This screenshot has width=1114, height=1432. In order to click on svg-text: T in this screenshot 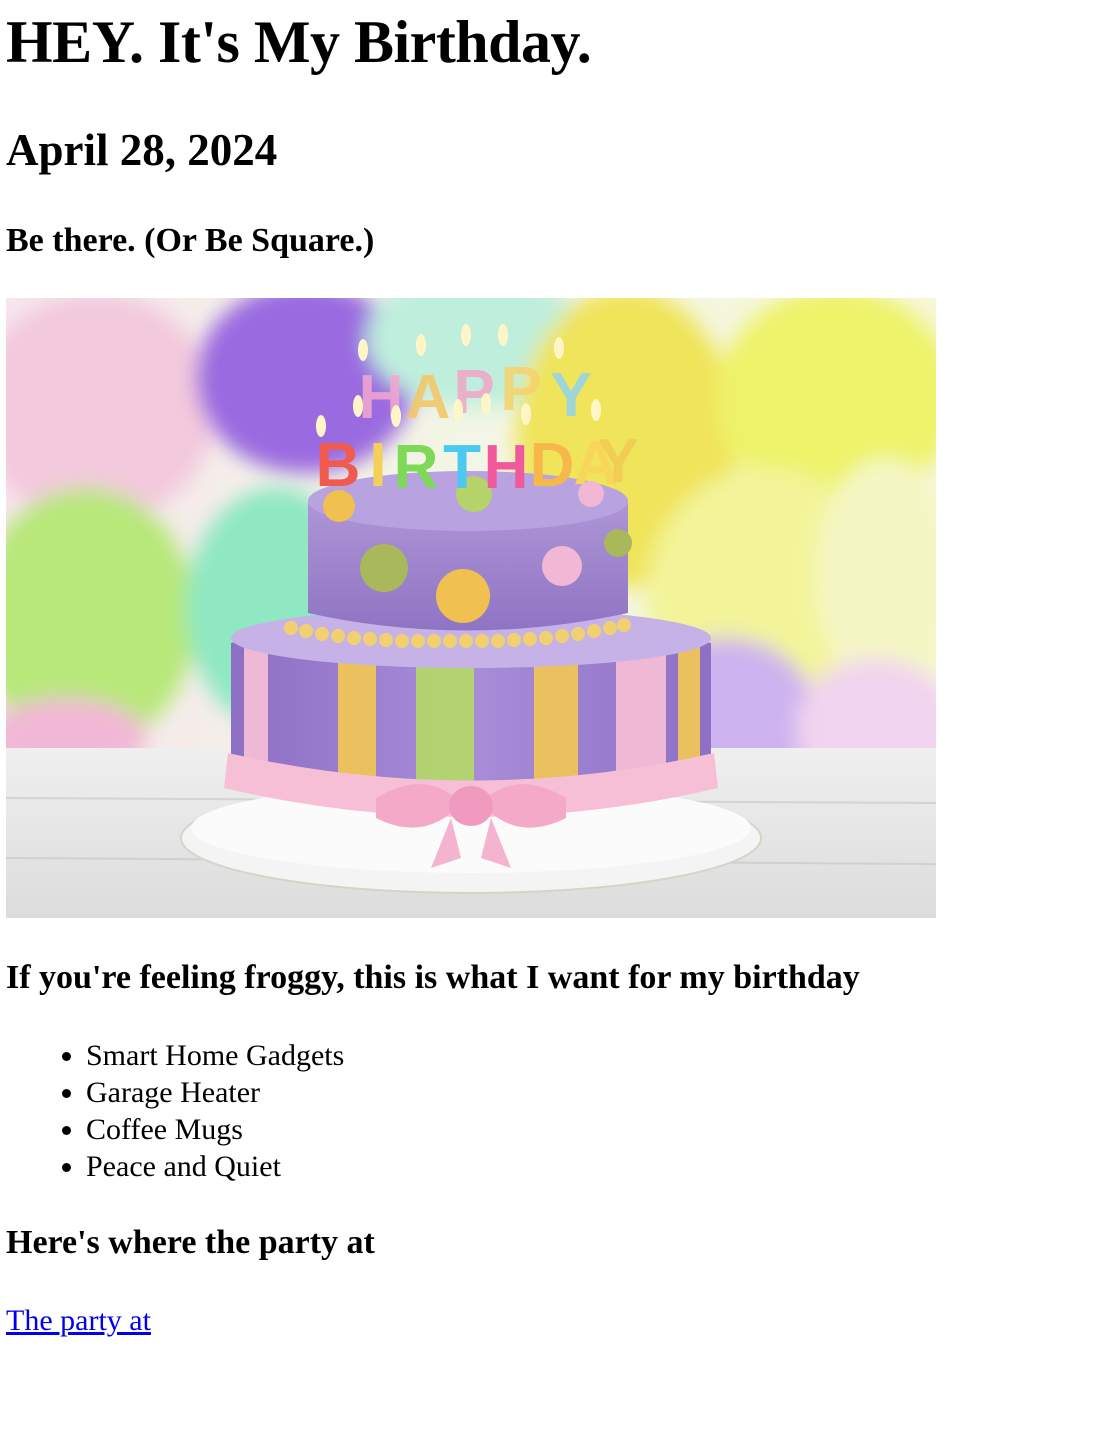, I will do `click(462, 467)`.